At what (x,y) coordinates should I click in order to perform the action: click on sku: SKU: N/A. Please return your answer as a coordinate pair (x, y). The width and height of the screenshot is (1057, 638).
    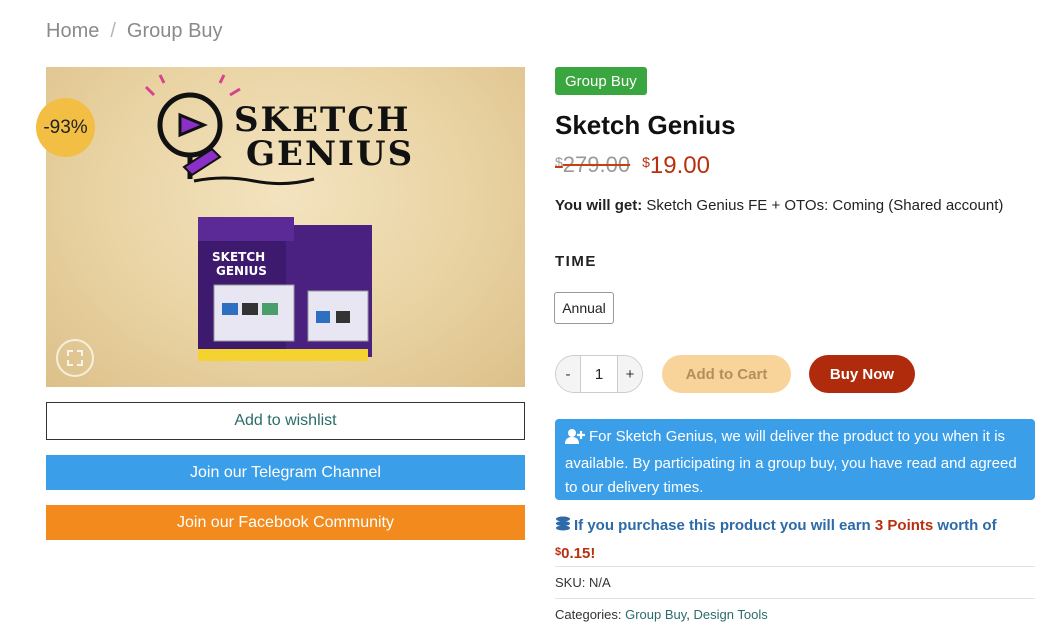
    Looking at the image, I should click on (795, 582).